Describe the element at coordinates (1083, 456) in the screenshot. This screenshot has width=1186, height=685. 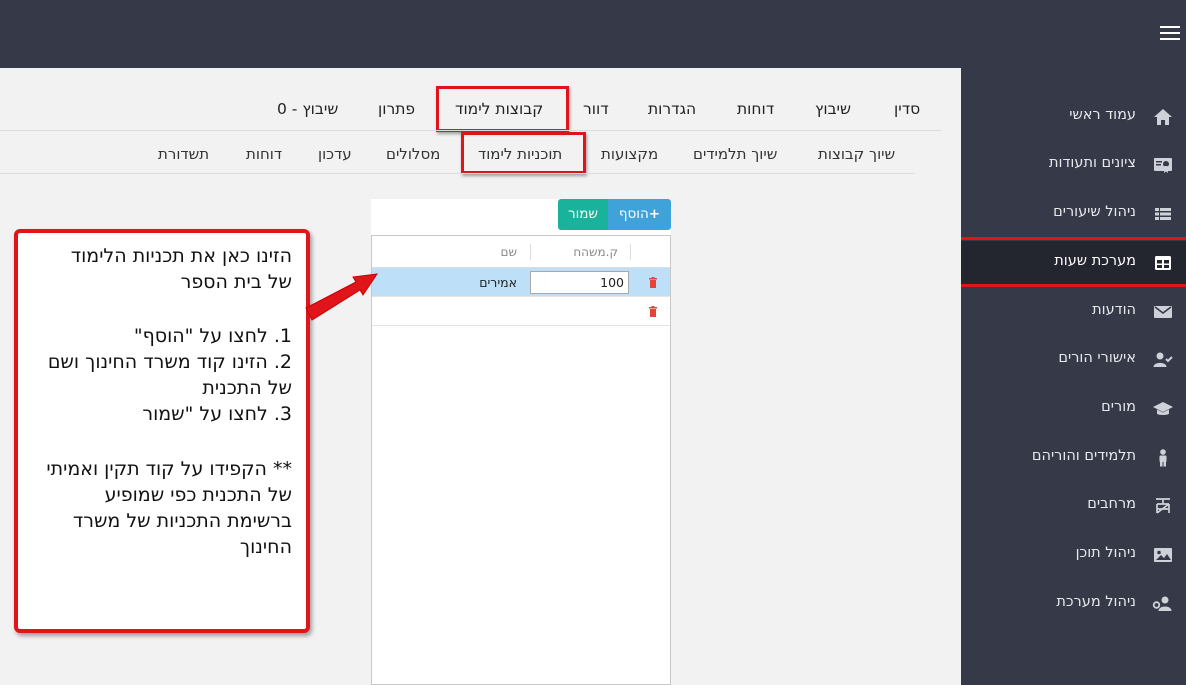
I see `sidebar-item-label: תלמידים והוריהם` at that location.